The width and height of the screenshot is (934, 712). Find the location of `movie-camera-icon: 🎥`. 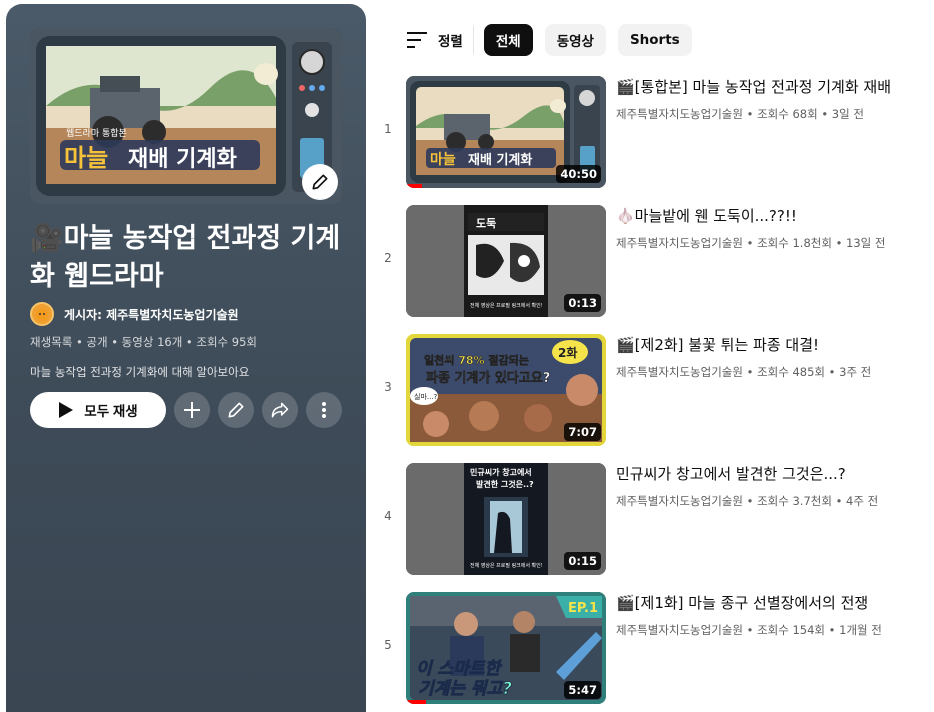

movie-camera-icon: 🎥 is located at coordinates (47, 238).